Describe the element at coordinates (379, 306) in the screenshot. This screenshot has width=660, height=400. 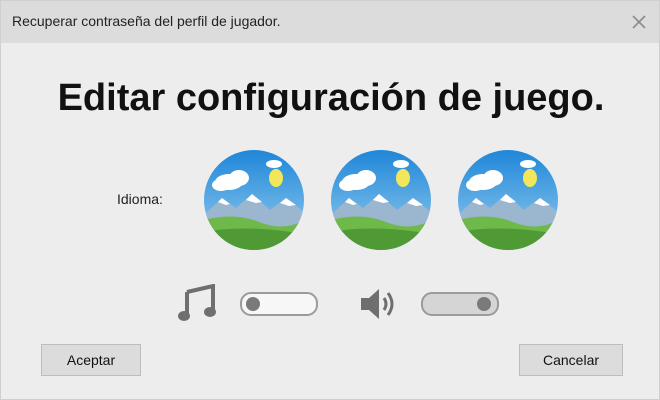
I see `speaker-icon` at that location.